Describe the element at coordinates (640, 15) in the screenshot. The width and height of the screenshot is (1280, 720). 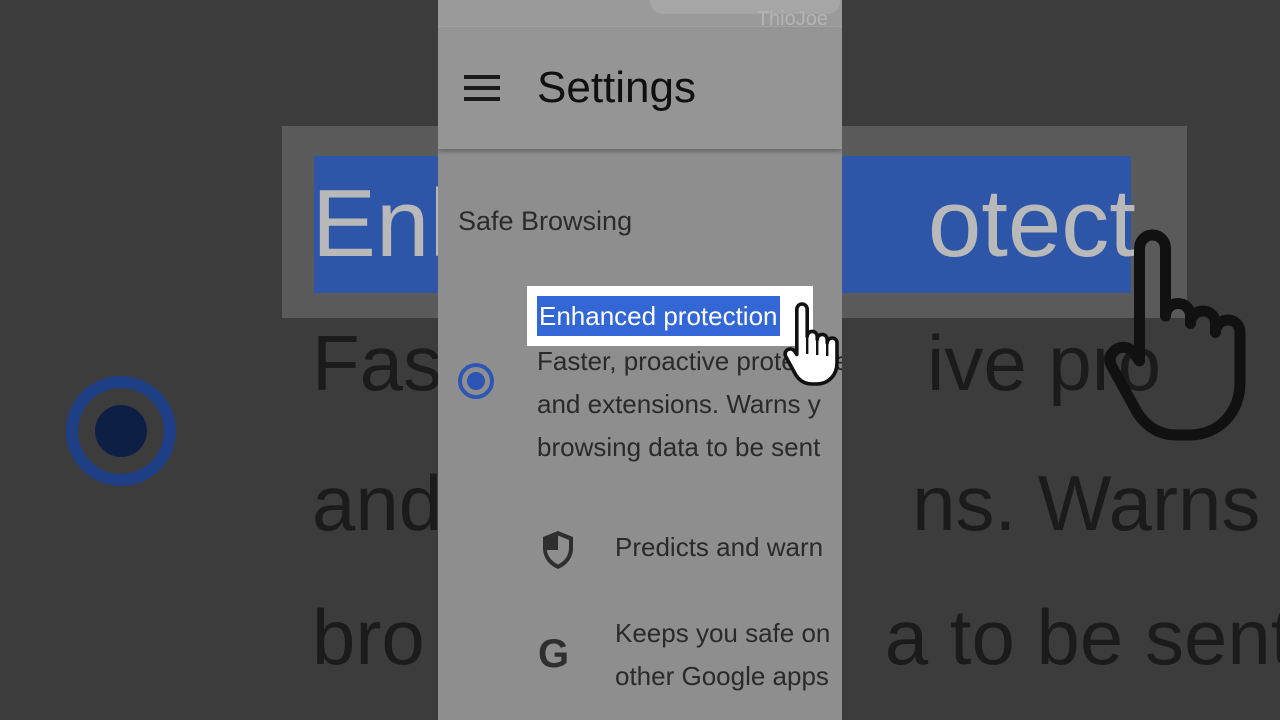
I see `status-bar: ThioJoe` at that location.